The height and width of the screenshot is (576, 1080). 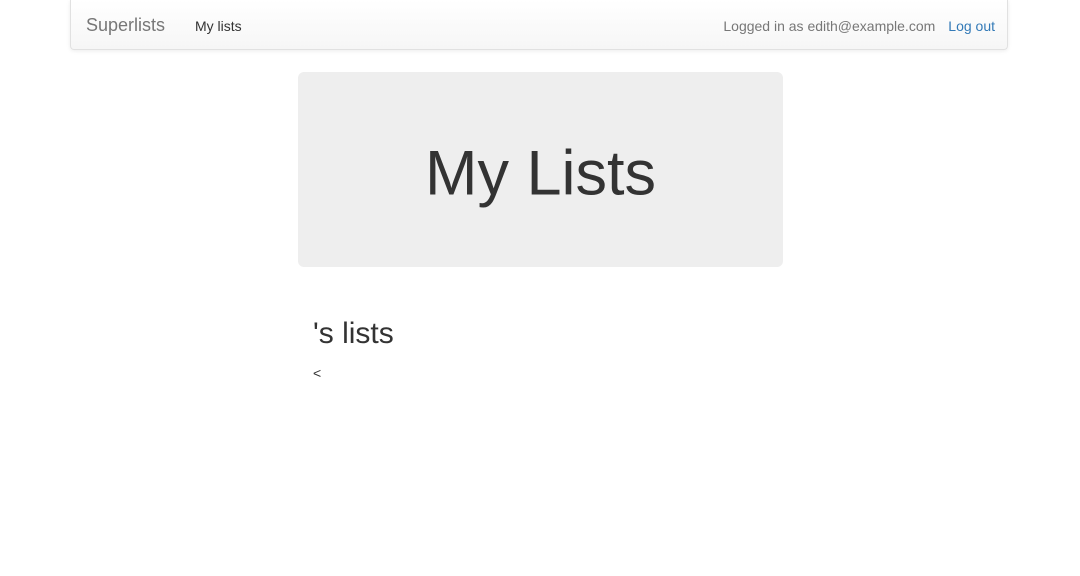 I want to click on lists-content: <, so click(x=317, y=373).